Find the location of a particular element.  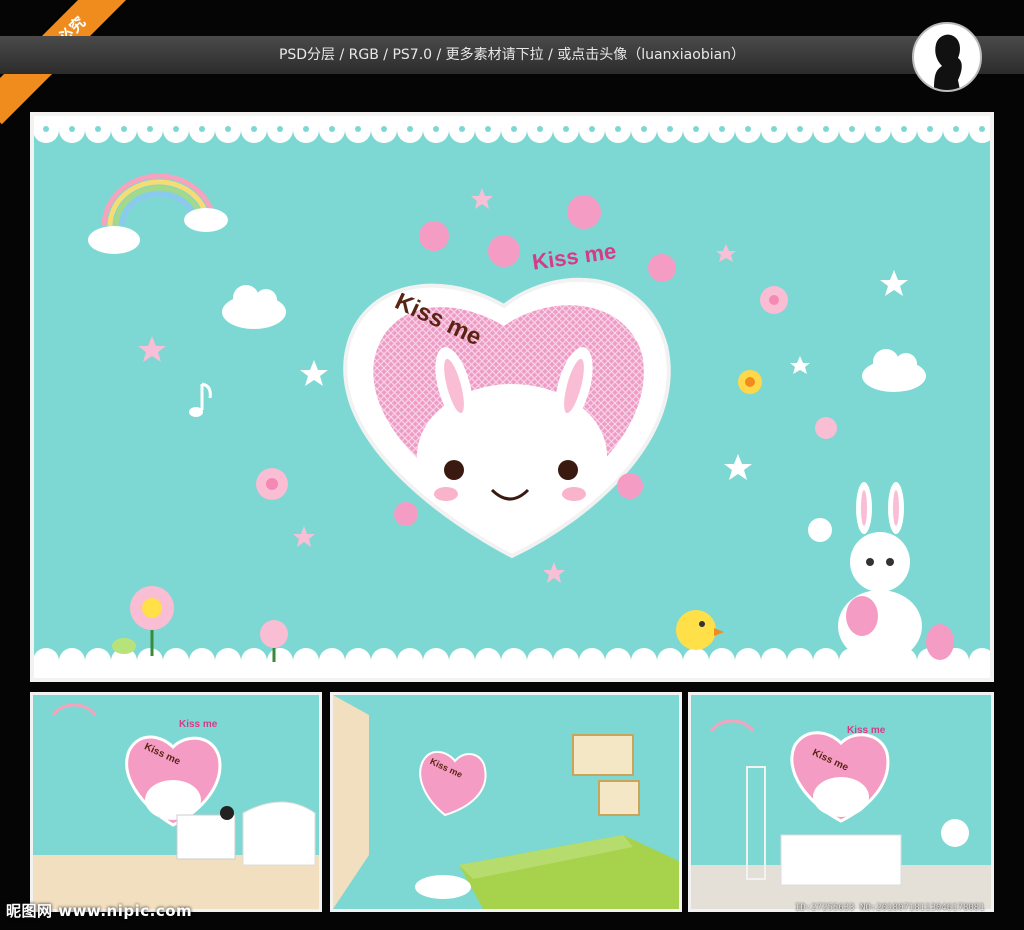

thumb1-kiss-me-top-text: Kiss me is located at coordinates (198, 724).